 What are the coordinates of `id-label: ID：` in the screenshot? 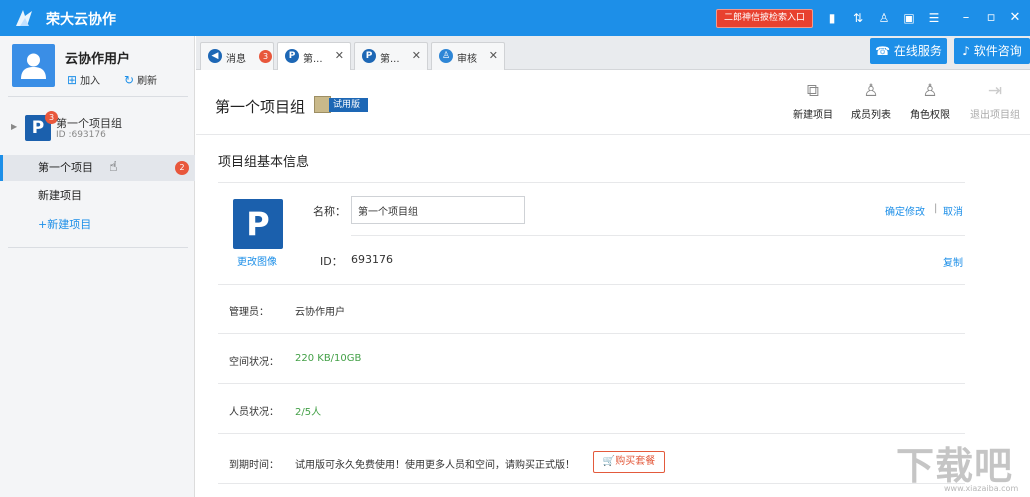 It's located at (331, 261).